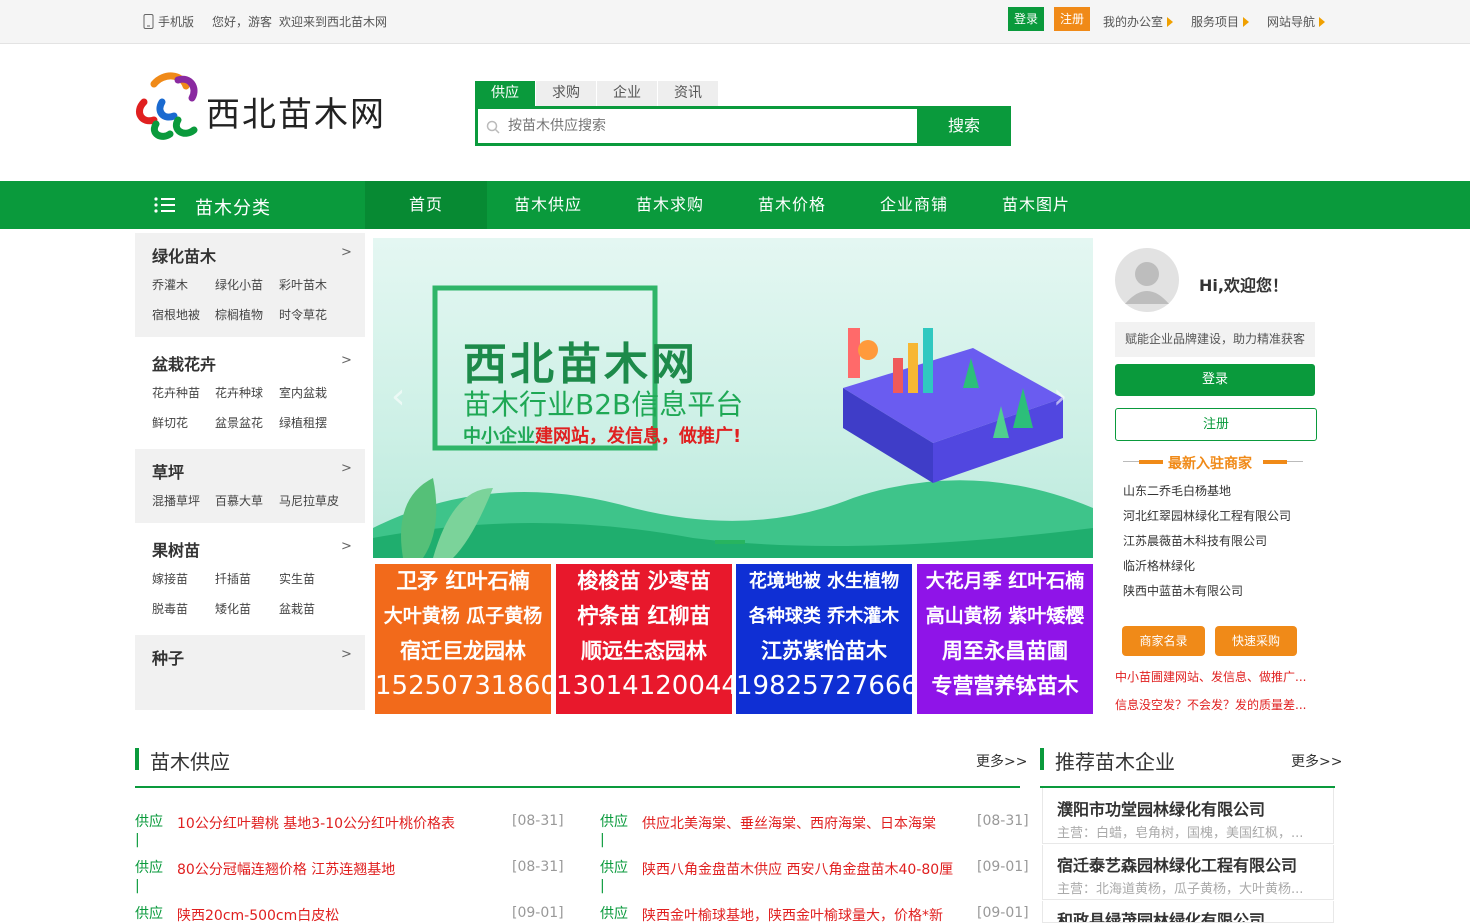  I want to click on category-sub: 绿化小苗, so click(239, 284).